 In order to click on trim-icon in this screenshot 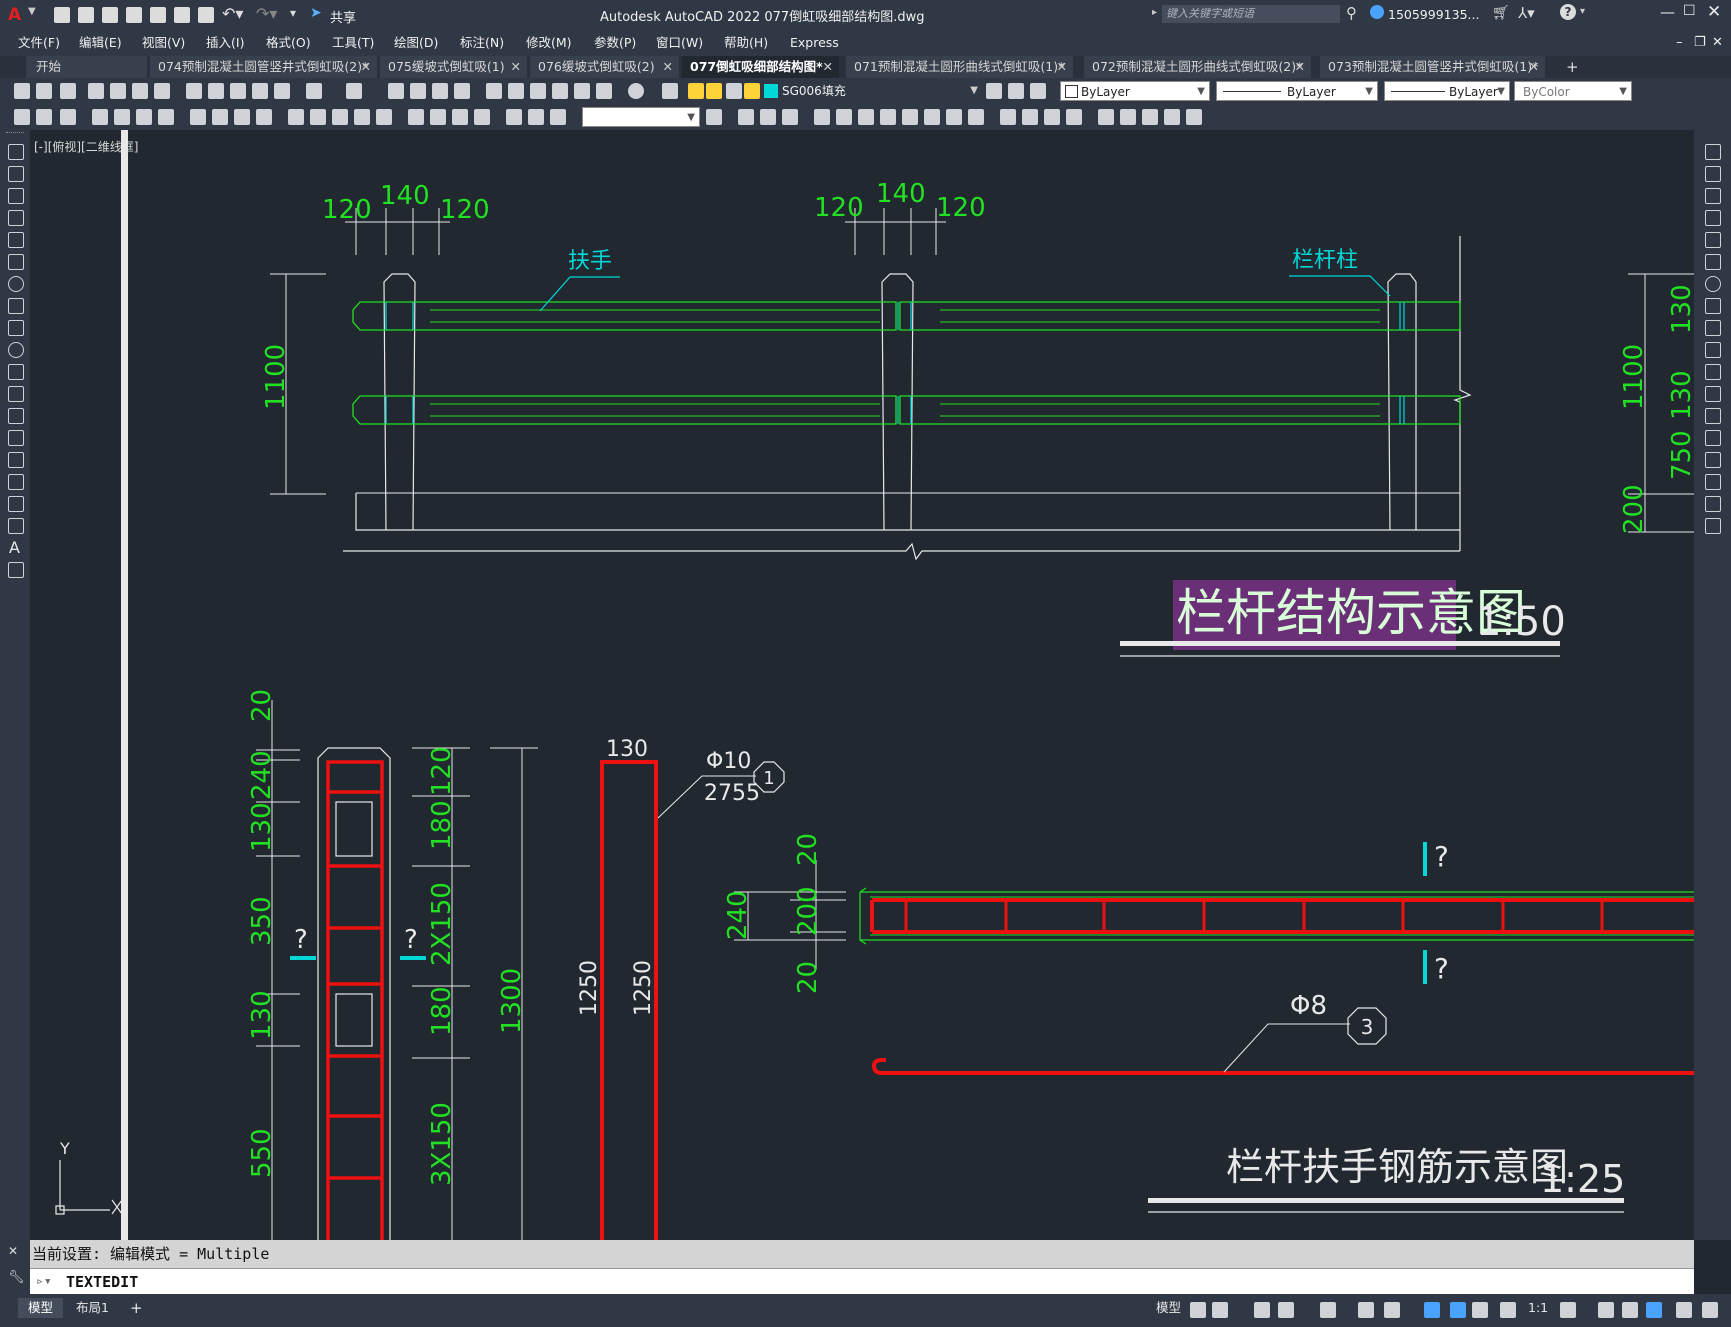, I will do `click(954, 117)`.